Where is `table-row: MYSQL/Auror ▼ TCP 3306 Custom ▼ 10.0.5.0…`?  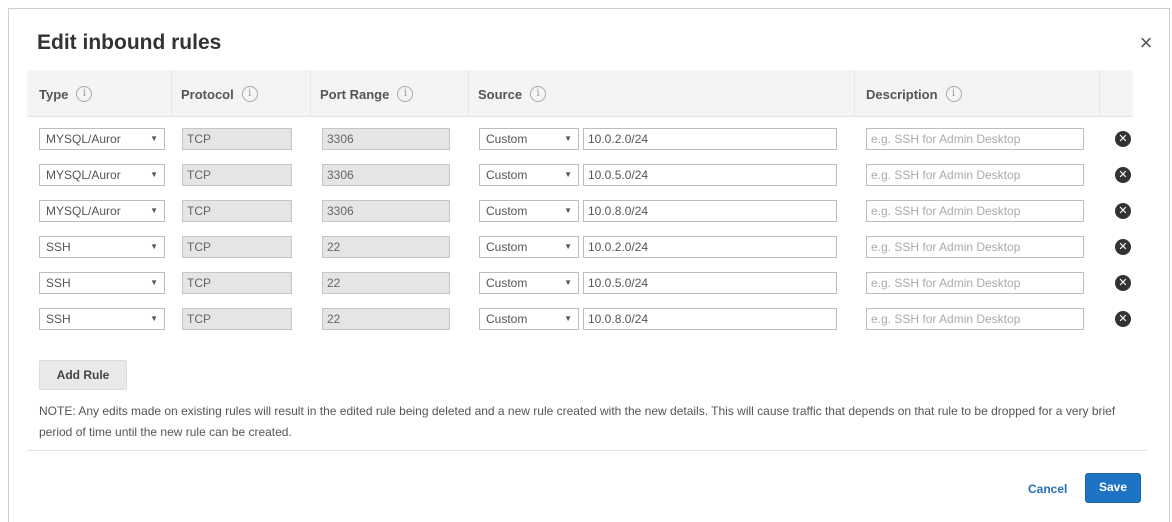
table-row: MYSQL/Auror ▼ TCP 3306 Custom ▼ 10.0.5.0… is located at coordinates (580, 175).